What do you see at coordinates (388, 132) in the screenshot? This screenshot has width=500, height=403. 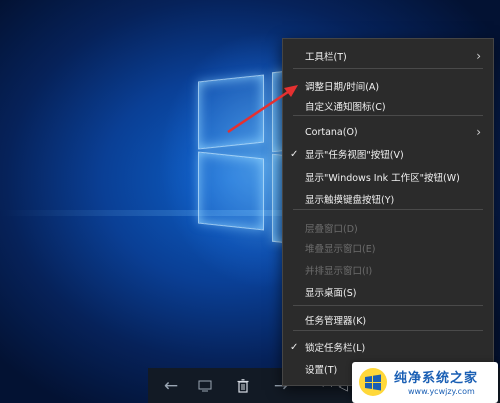 I see `menu-item-cortana: Cortana(O) ›` at bounding box center [388, 132].